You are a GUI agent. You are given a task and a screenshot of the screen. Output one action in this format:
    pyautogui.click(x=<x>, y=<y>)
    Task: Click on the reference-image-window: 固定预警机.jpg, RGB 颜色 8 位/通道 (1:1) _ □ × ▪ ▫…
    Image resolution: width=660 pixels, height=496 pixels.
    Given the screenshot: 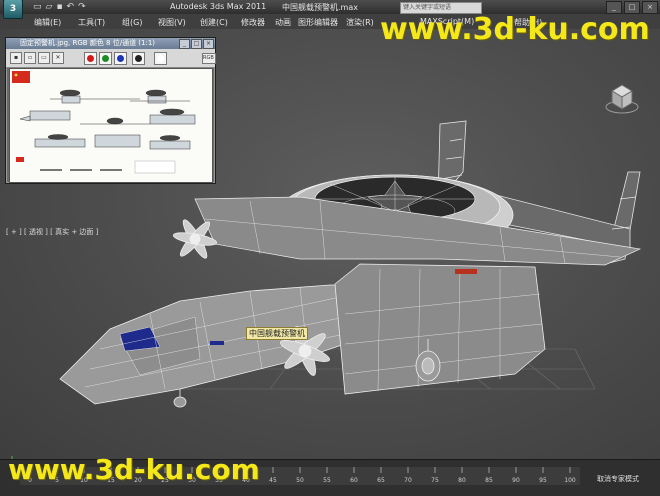 What is the action you would take?
    pyautogui.click(x=110, y=110)
    